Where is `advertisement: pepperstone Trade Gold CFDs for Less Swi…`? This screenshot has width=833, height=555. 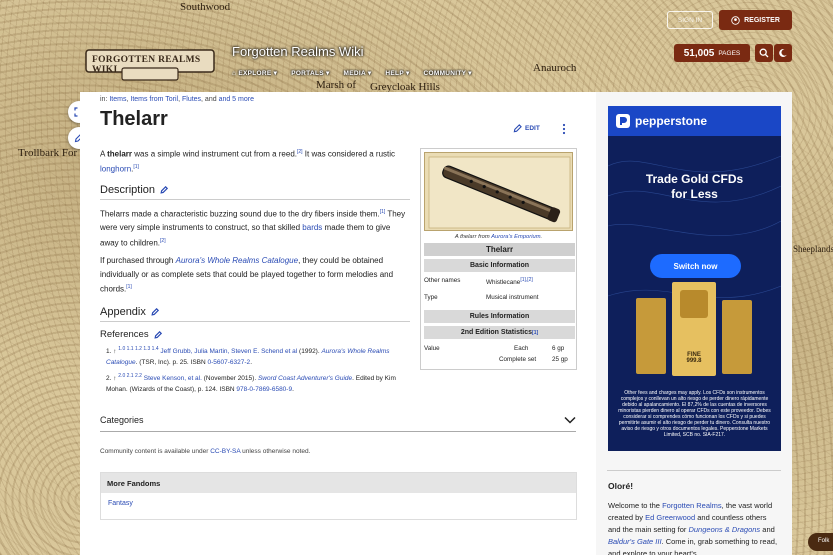
advertisement: pepperstone Trade Gold CFDs for Less Swi… is located at coordinates (694, 278).